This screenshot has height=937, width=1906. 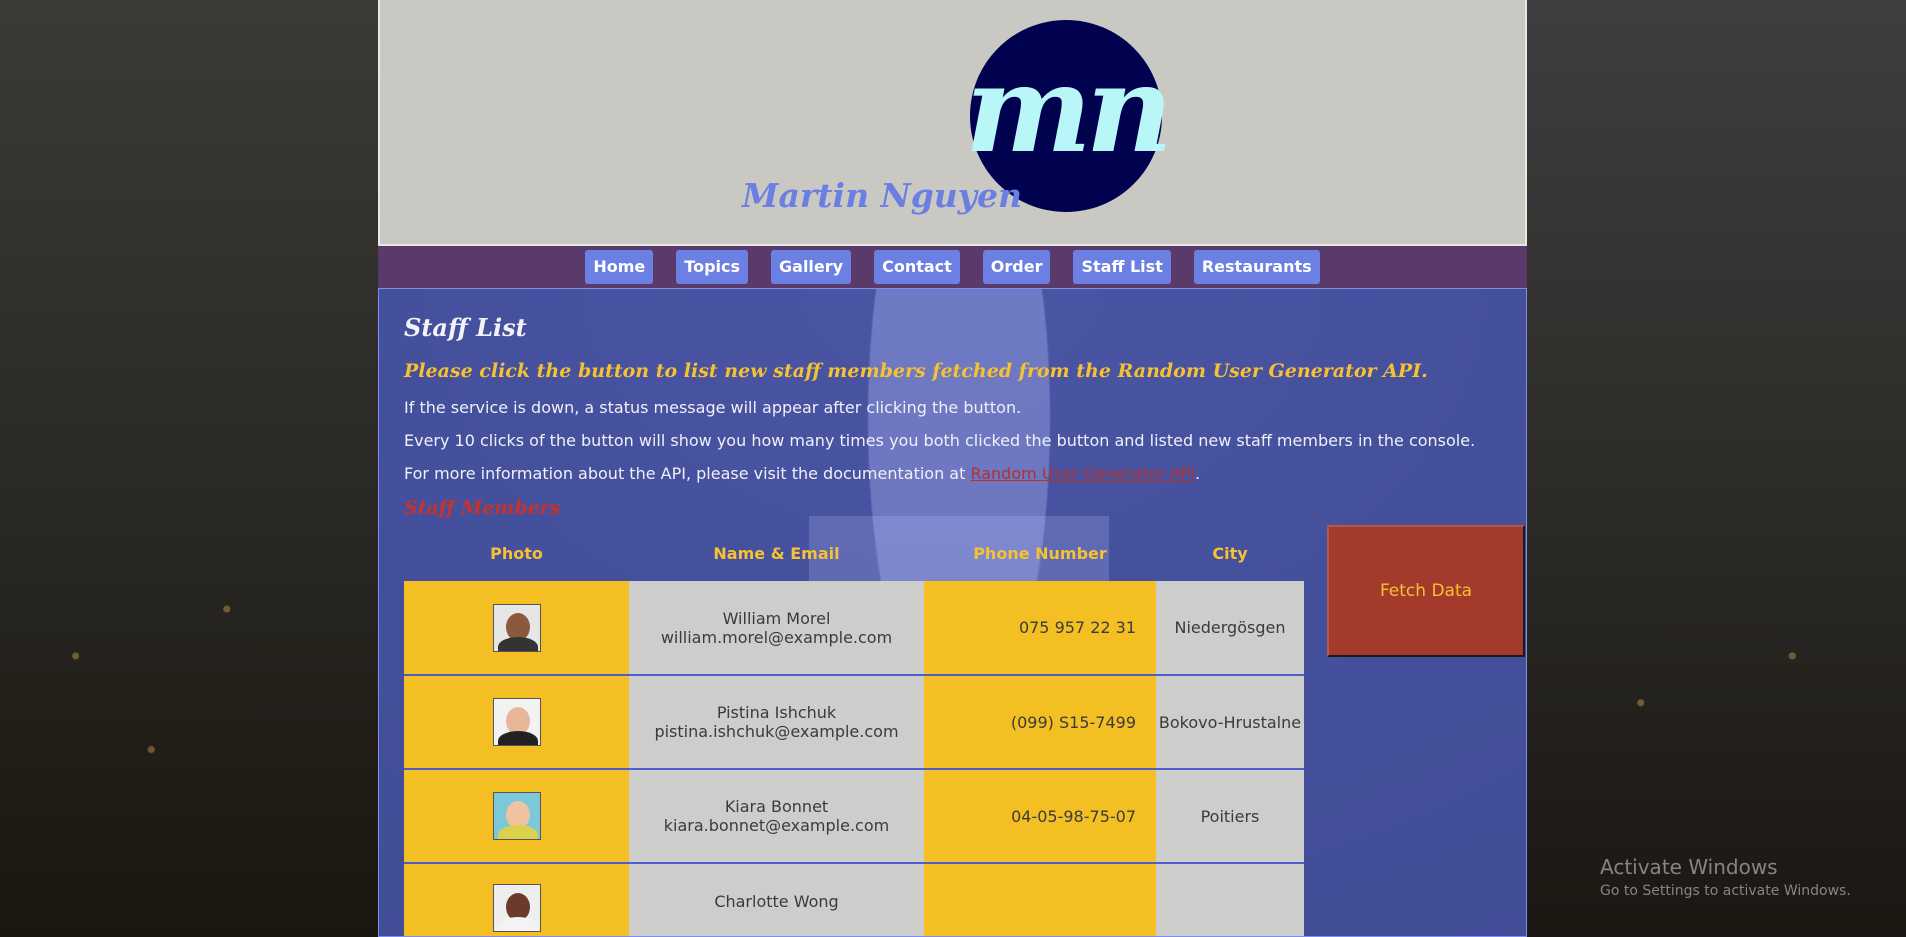 I want to click on nav-staff-list: Staff List, so click(x=1122, y=267).